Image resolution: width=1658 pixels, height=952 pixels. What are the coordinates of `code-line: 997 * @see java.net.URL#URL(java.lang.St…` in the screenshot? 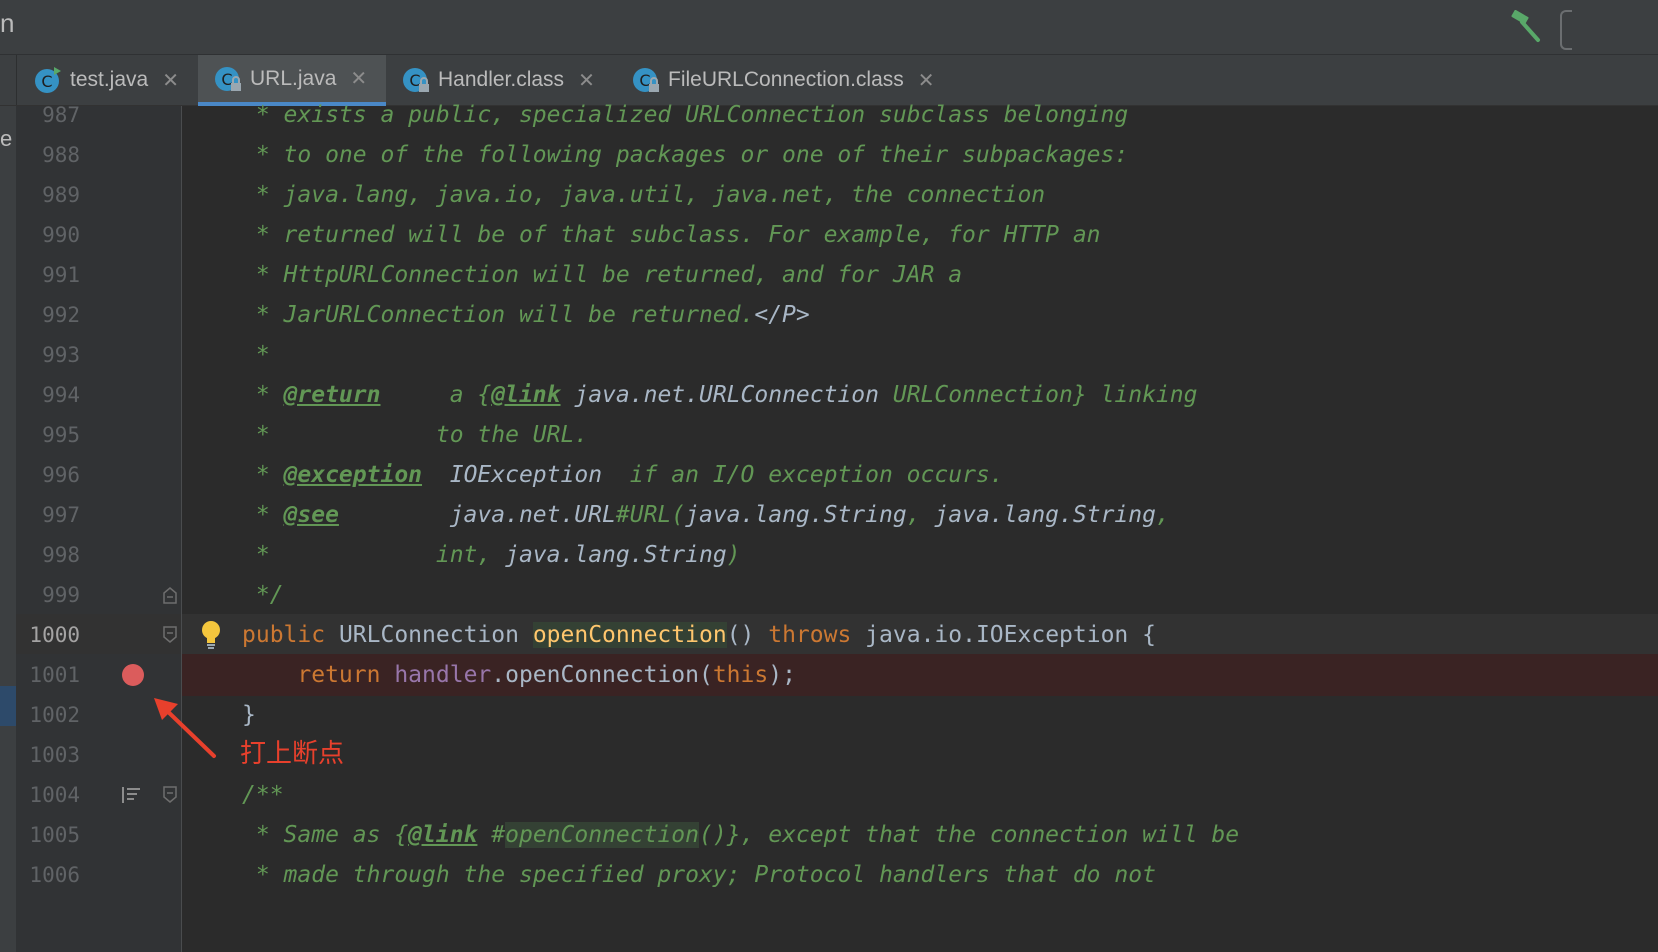 It's located at (837, 515).